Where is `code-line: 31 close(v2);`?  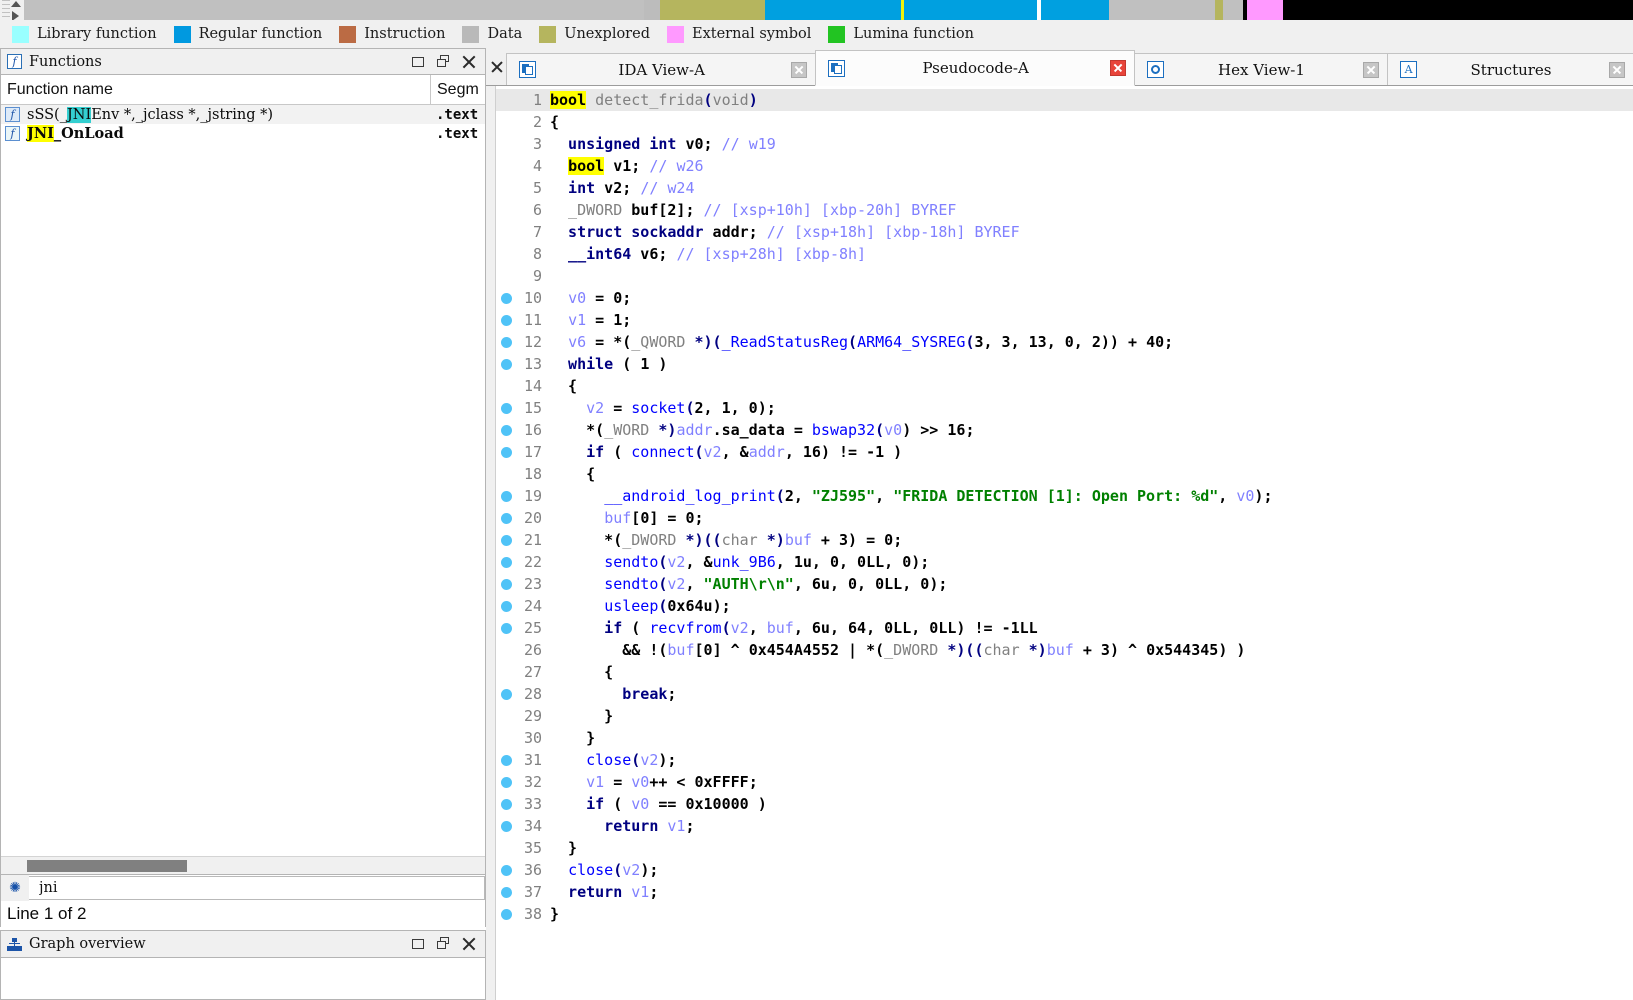
code-line: 31 close(v2); is located at coordinates (1064, 760).